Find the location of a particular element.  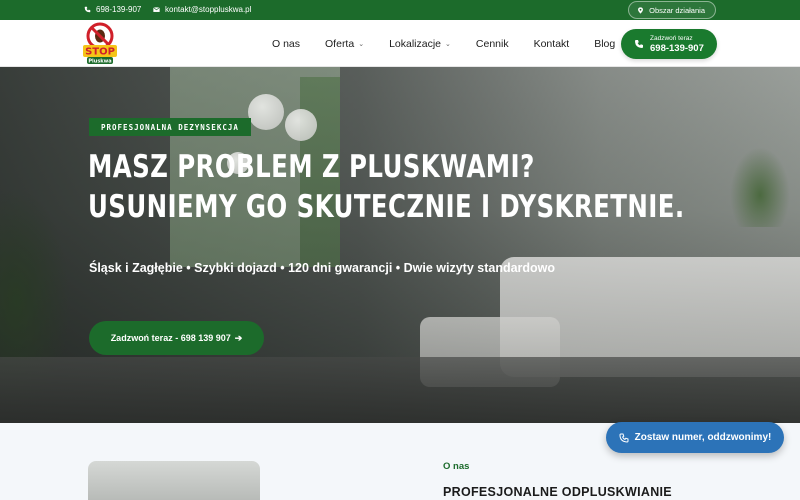

nav-item-blog: Blog is located at coordinates (604, 44).